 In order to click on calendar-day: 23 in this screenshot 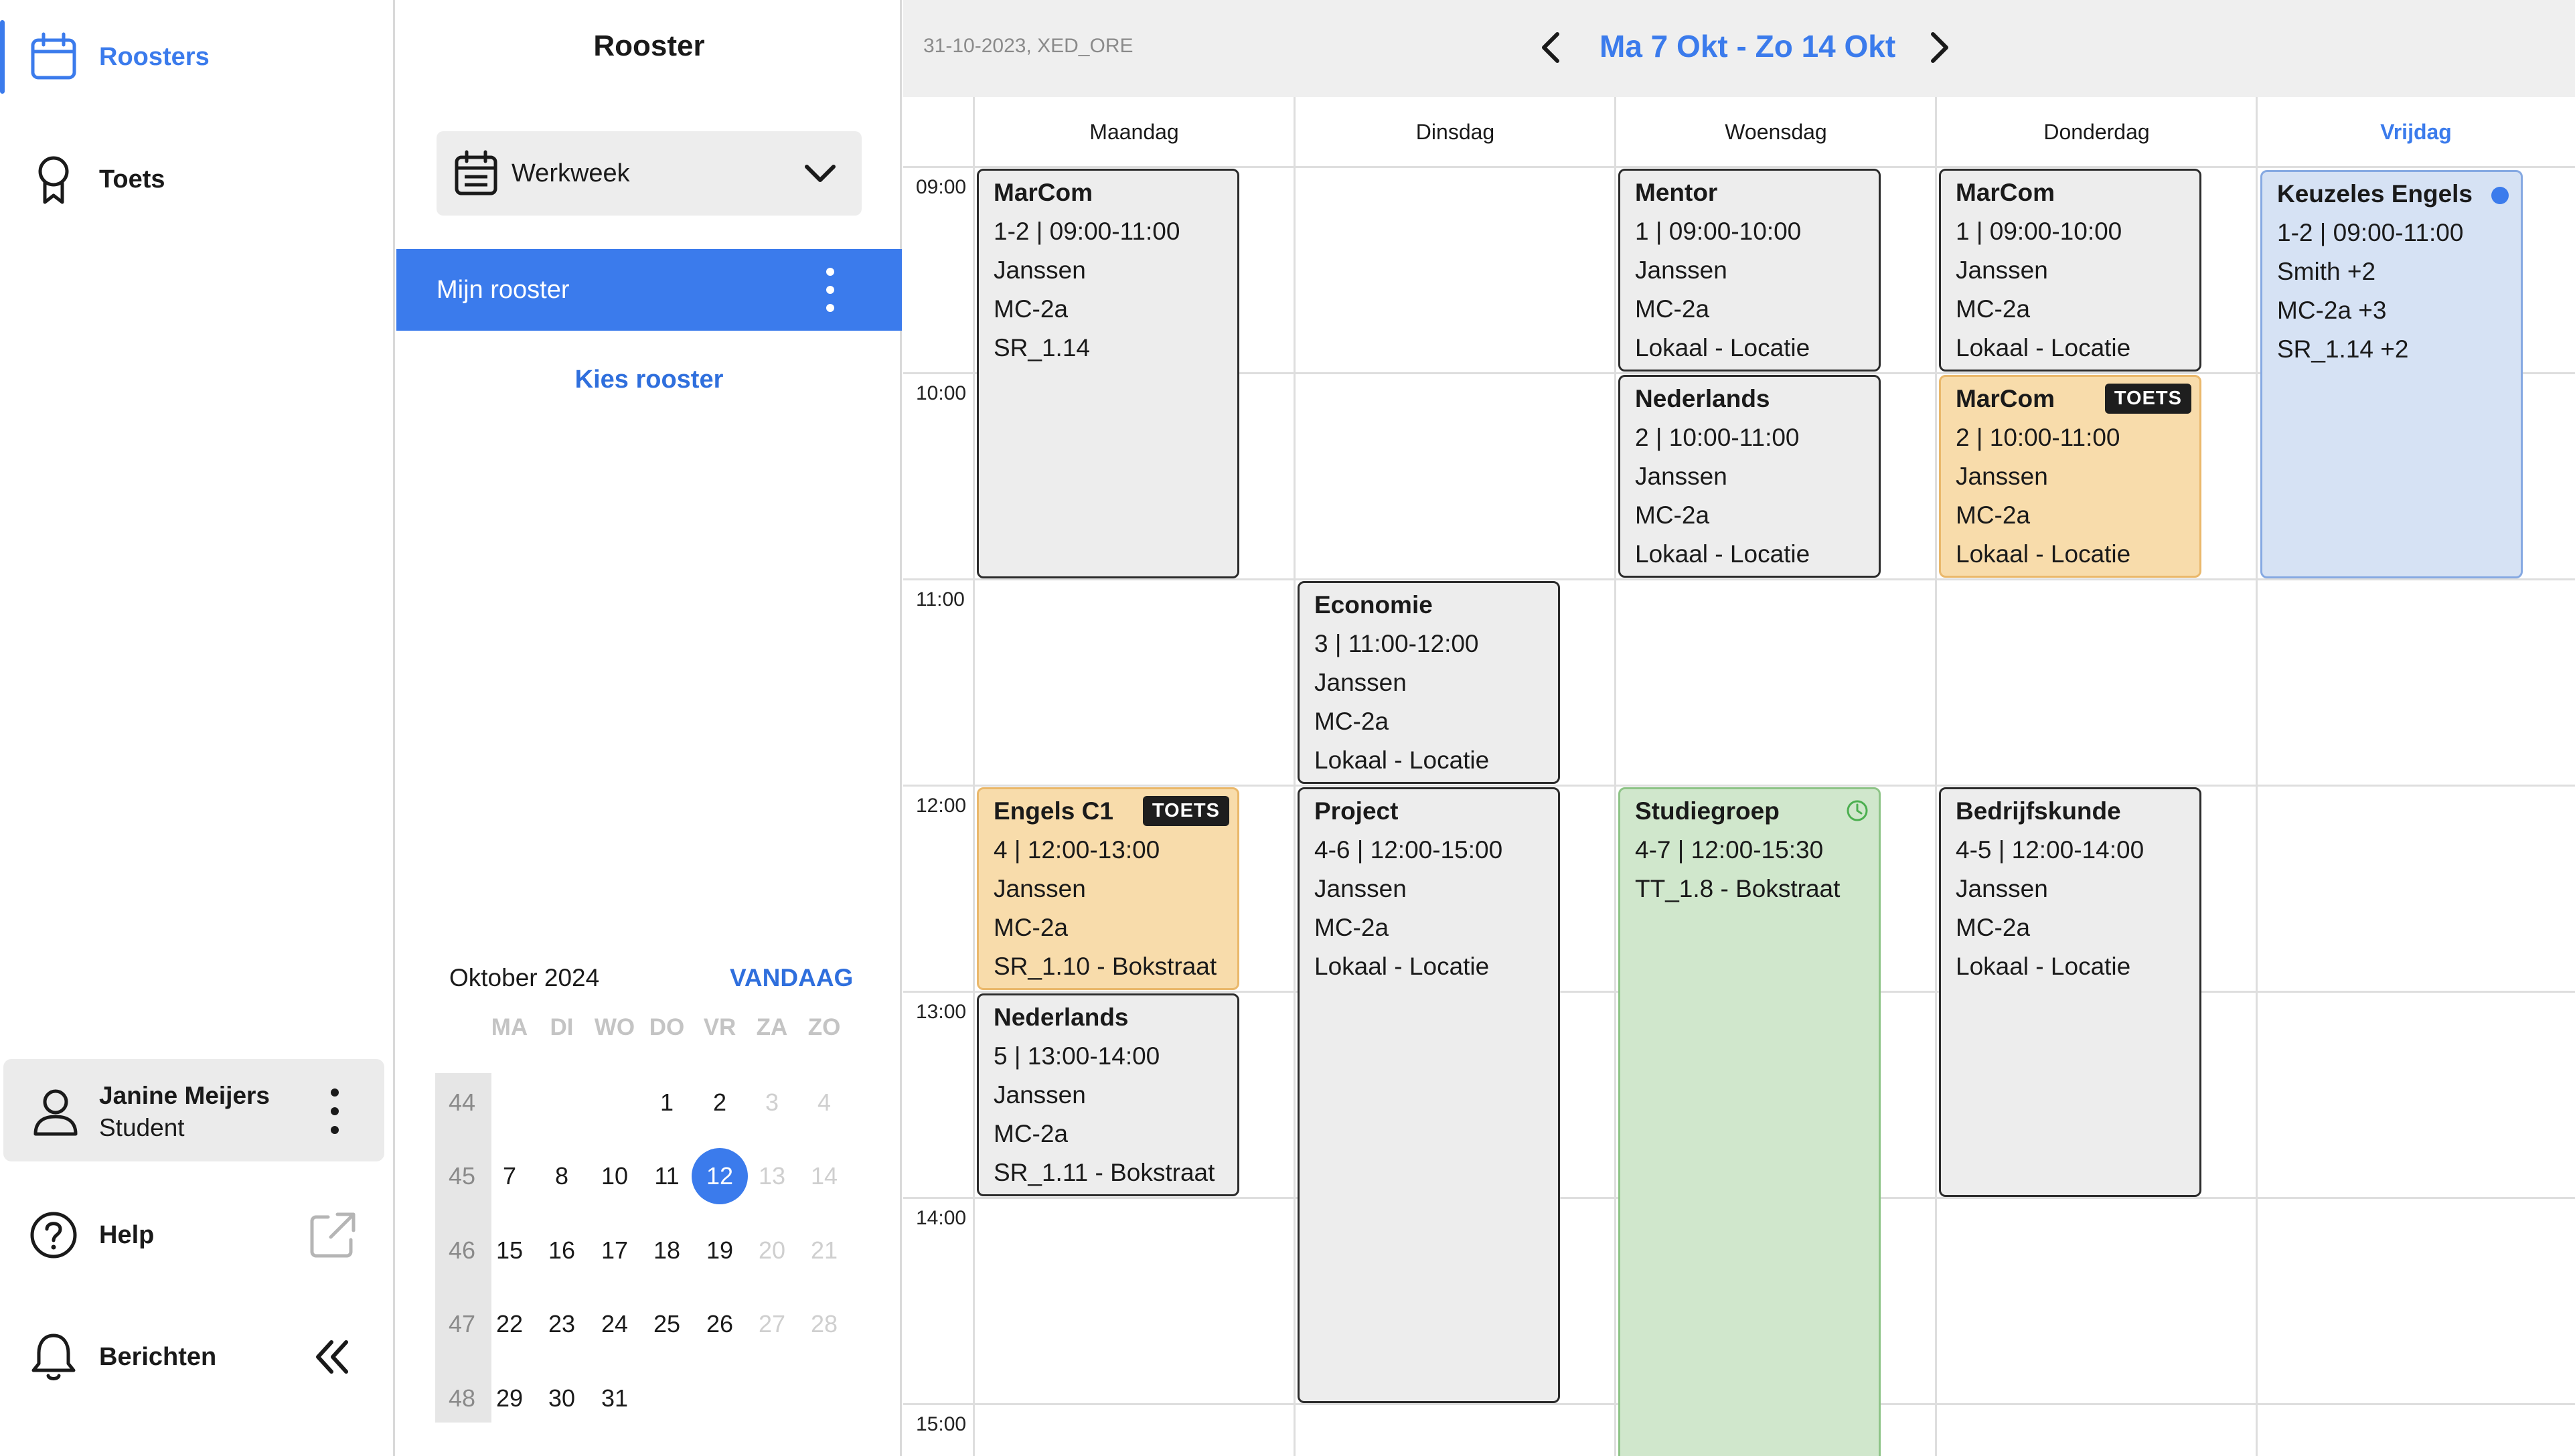, I will do `click(562, 1324)`.